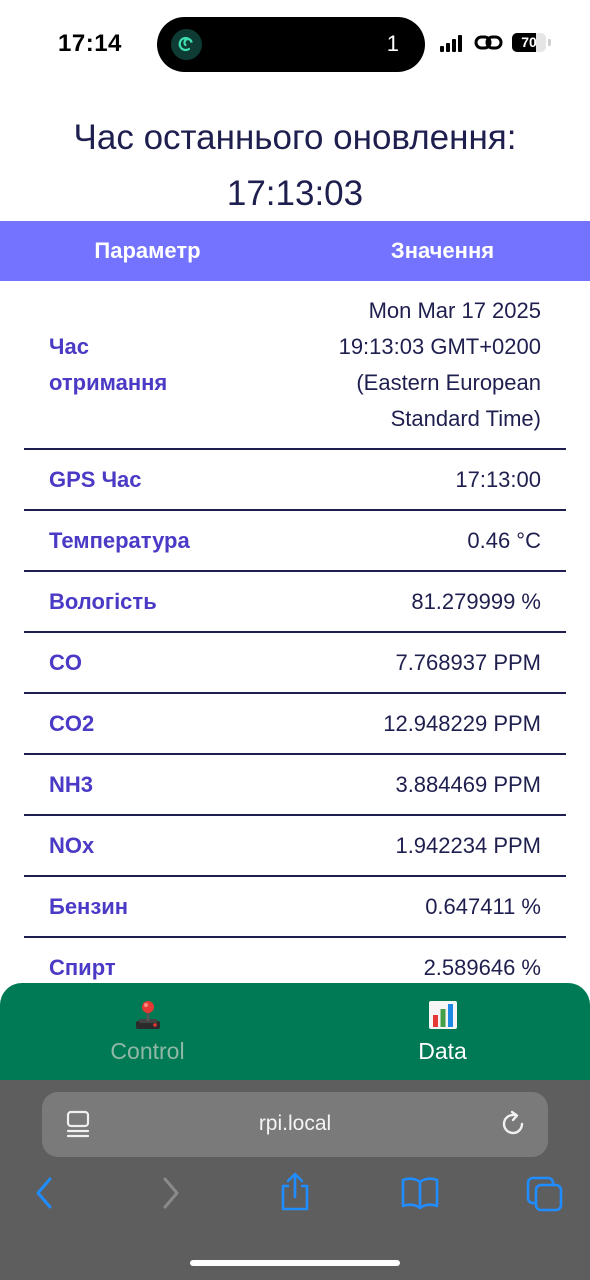 The image size is (590, 1280). Describe the element at coordinates (82, 967) in the screenshot. I see `row-label: Спирт` at that location.